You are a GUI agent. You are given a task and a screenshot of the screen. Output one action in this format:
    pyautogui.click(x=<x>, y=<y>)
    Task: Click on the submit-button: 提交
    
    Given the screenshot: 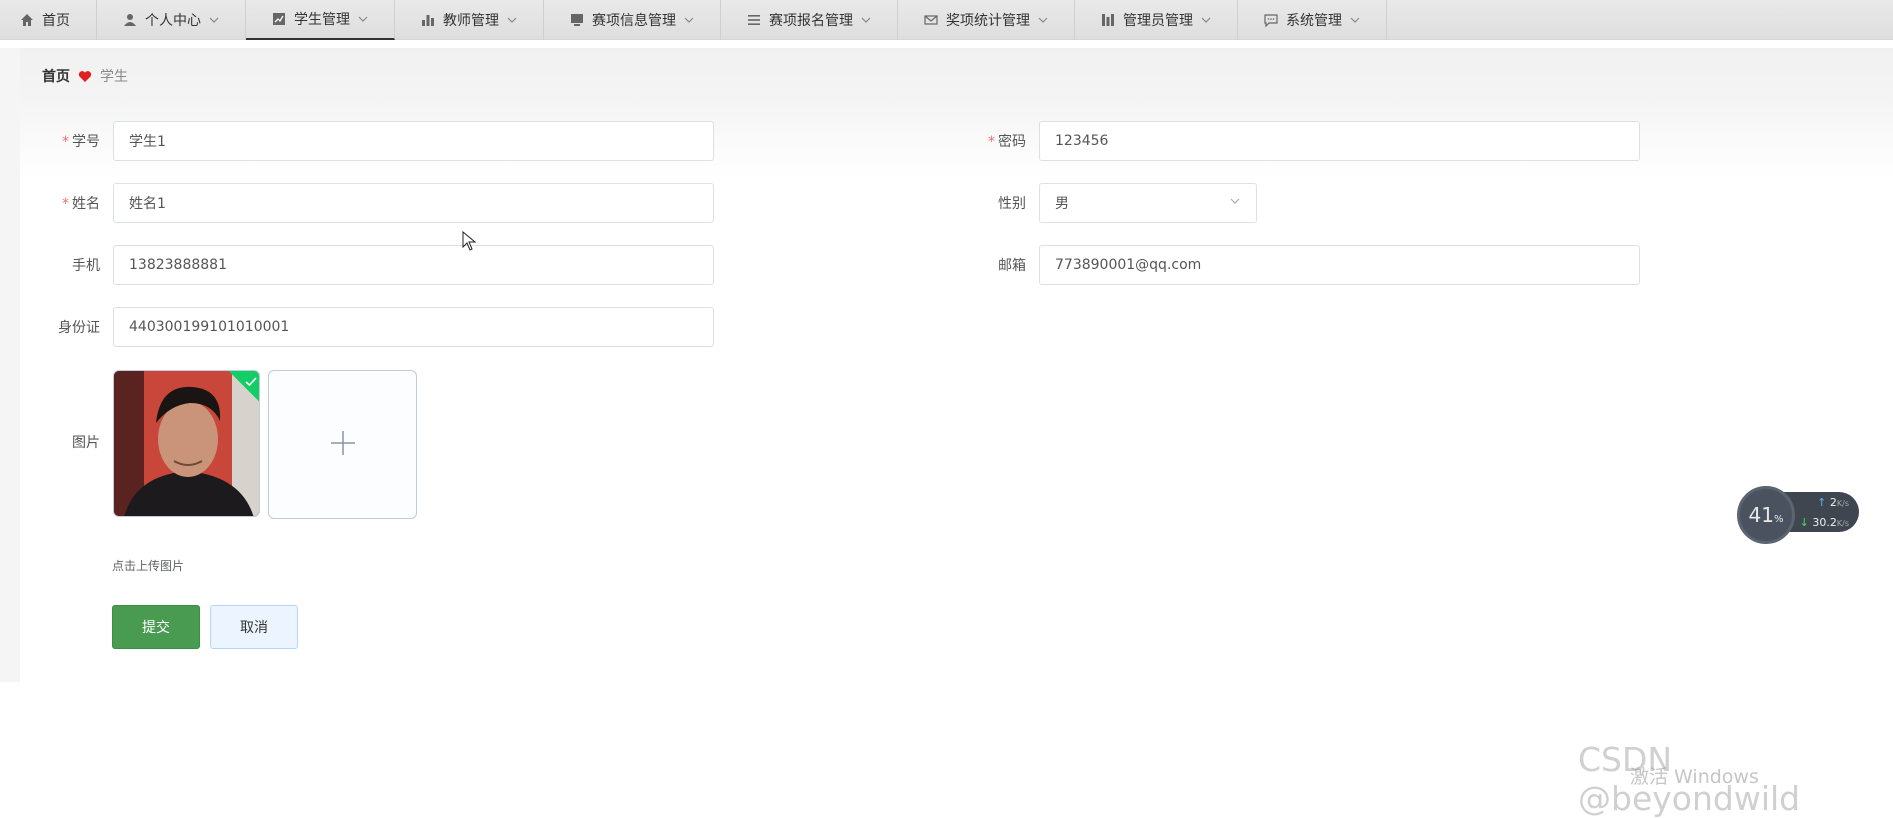 What is the action you would take?
    pyautogui.click(x=156, y=627)
    